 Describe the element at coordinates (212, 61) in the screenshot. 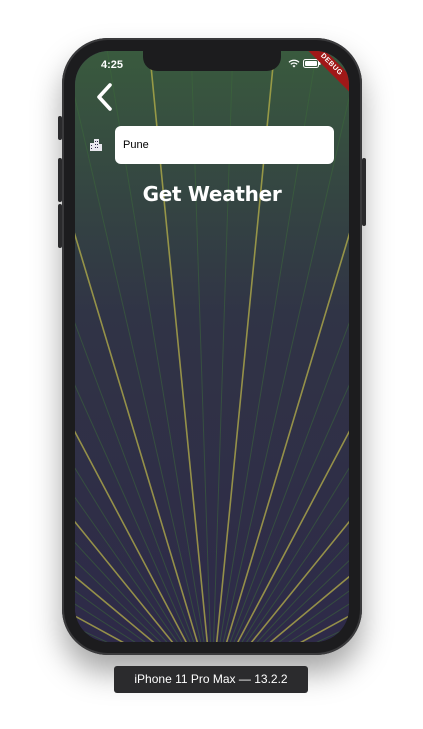

I see `device-notch` at that location.